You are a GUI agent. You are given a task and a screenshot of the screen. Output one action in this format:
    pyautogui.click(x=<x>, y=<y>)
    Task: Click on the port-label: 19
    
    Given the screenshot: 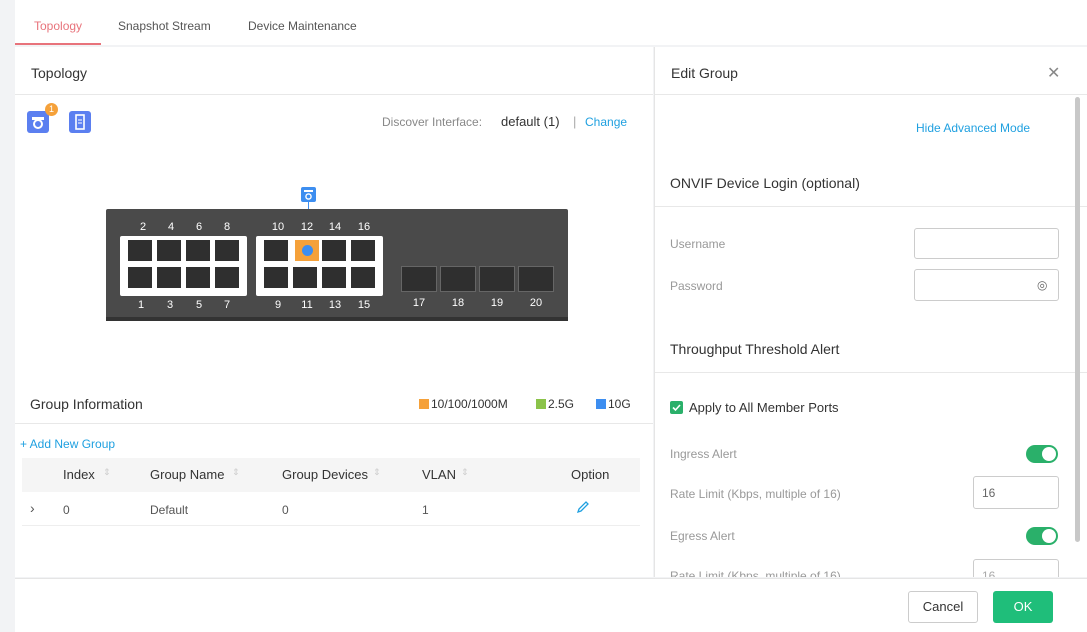 What is the action you would take?
    pyautogui.click(x=497, y=303)
    